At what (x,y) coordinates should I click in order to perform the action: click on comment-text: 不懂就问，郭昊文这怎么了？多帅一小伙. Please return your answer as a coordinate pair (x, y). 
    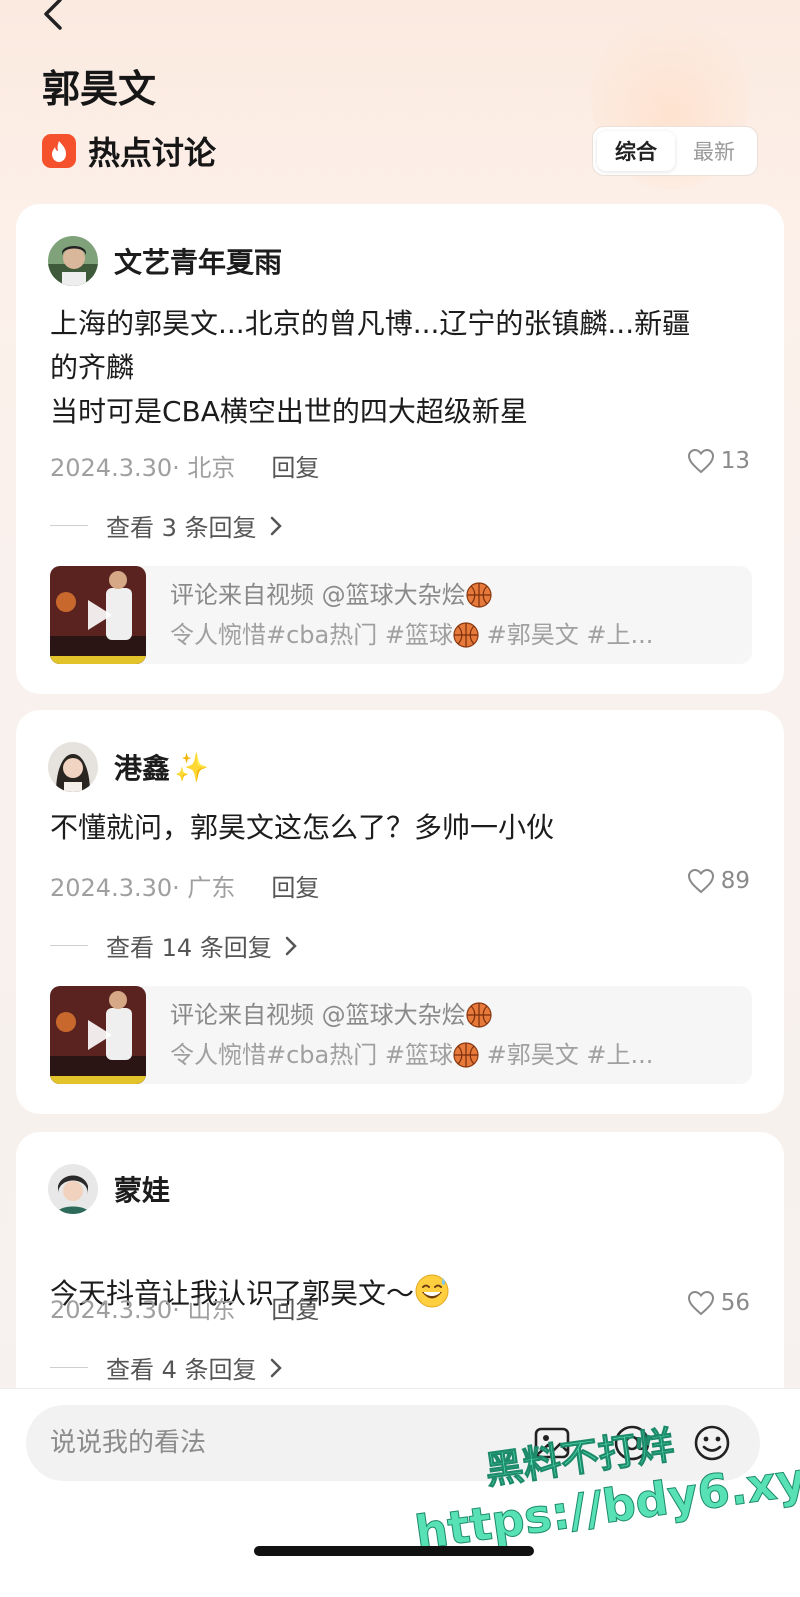
    Looking at the image, I should click on (302, 827).